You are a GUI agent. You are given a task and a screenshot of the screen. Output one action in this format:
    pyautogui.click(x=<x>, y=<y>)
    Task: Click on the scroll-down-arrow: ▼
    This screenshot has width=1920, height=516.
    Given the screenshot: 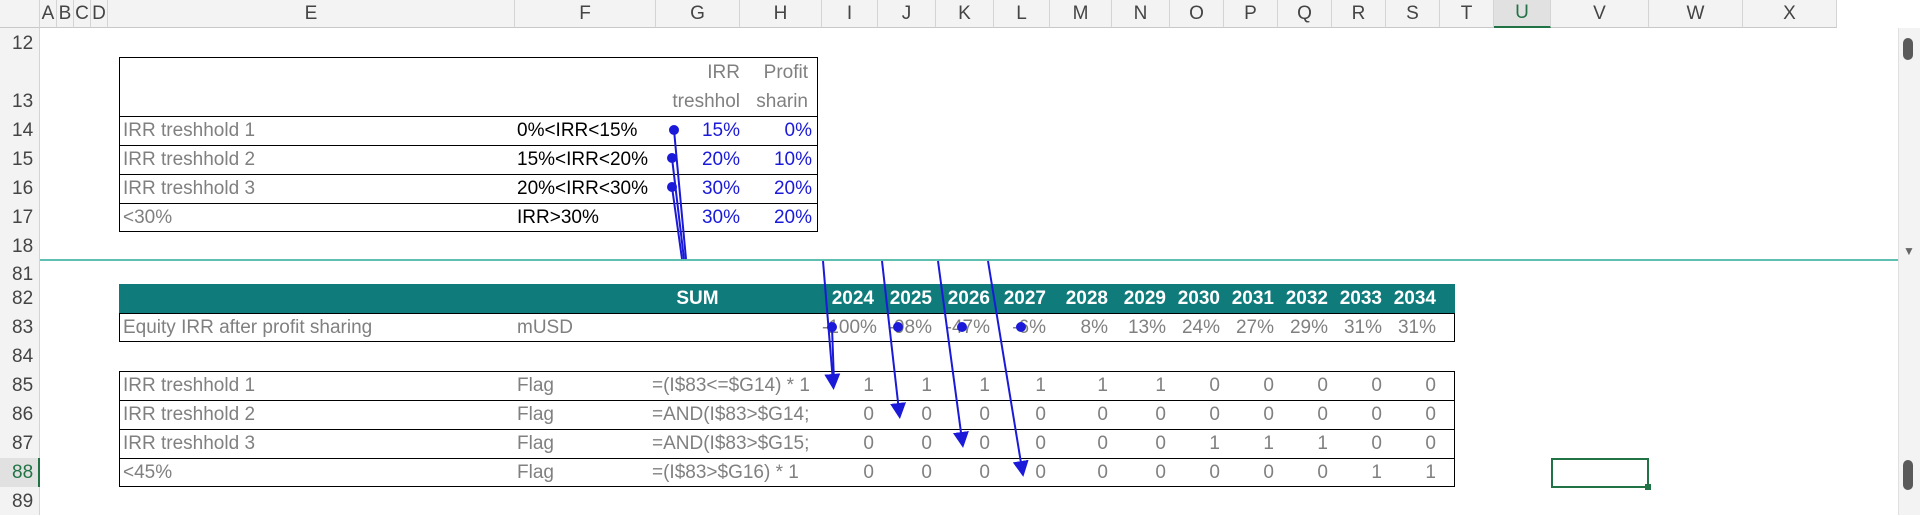 What is the action you would take?
    pyautogui.click(x=1909, y=251)
    